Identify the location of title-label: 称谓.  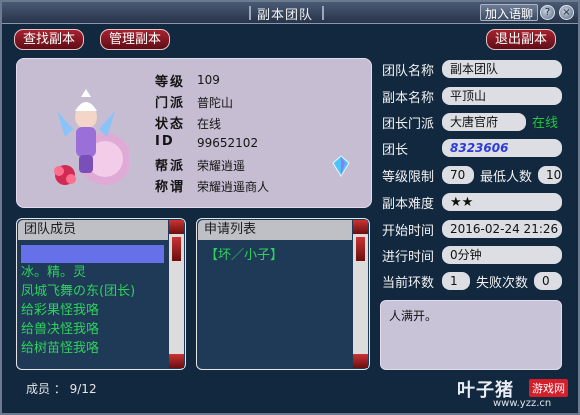
(170, 187).